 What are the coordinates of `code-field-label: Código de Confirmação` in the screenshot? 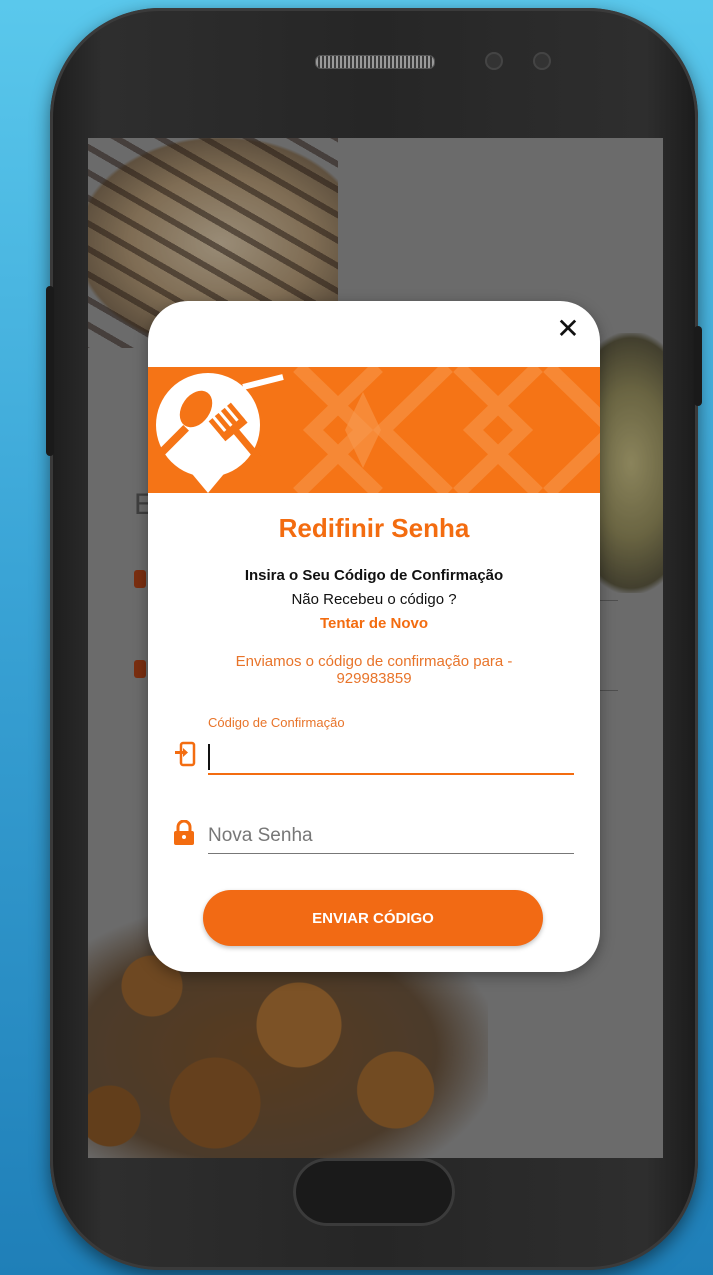 It's located at (276, 722).